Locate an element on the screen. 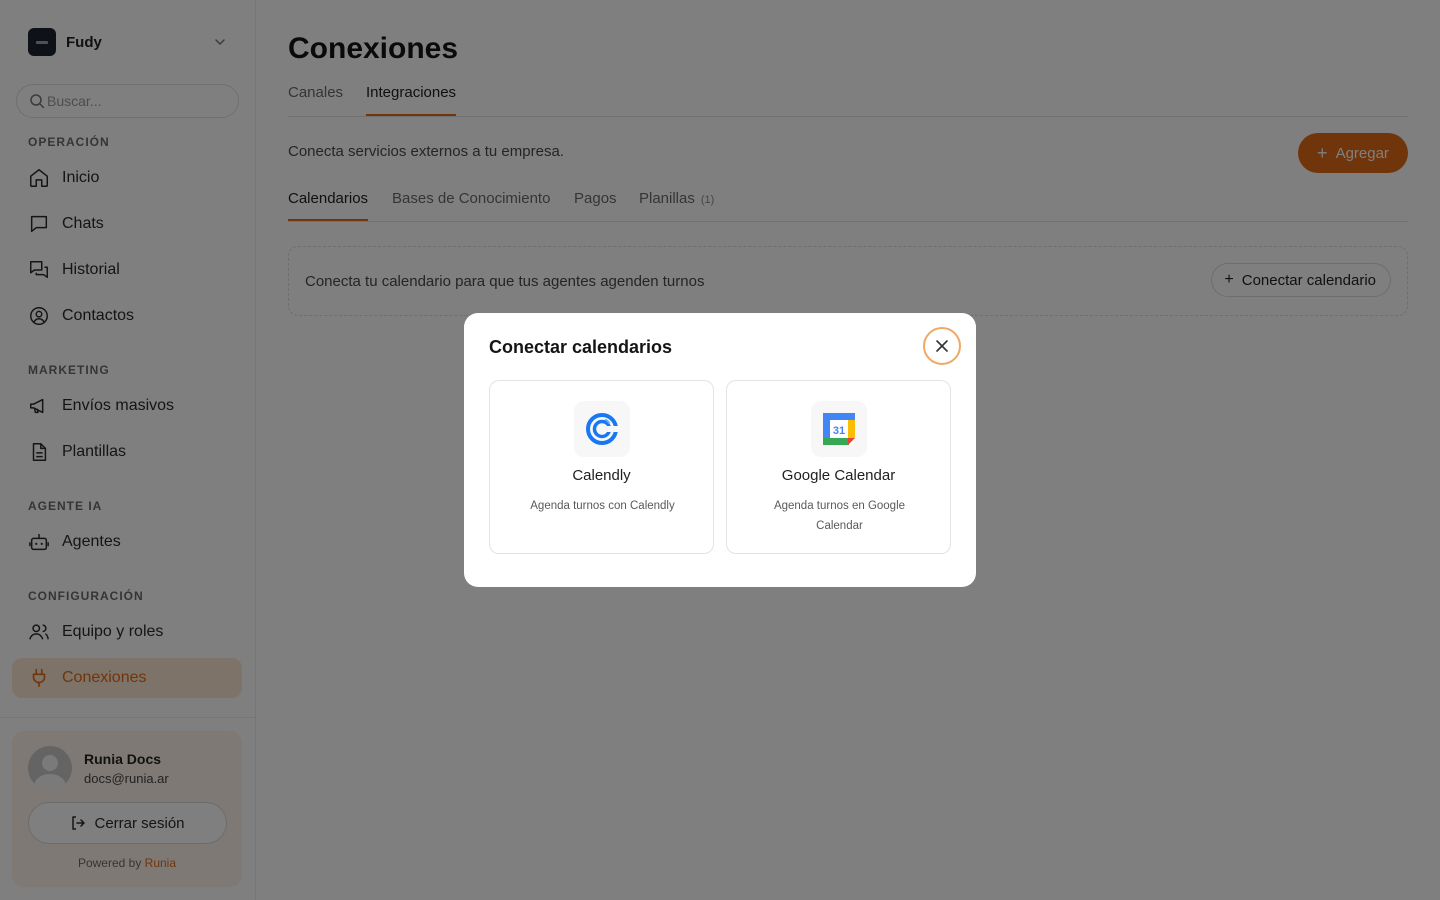 This screenshot has width=1440, height=900. calendly-option: Calendly Agenda turnos con Calendly is located at coordinates (601, 467).